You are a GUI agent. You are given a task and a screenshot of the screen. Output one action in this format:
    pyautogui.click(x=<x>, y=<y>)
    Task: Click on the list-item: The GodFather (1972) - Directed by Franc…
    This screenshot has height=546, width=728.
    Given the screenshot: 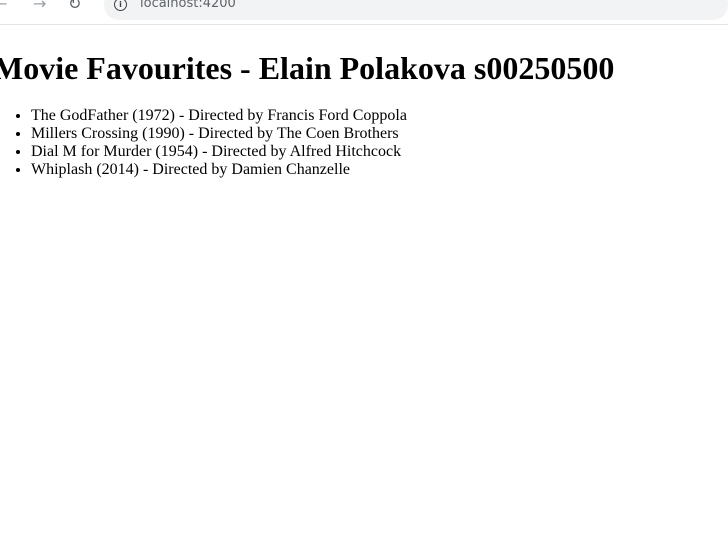 What is the action you would take?
    pyautogui.click(x=219, y=116)
    